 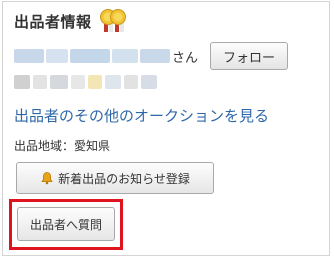 I want to click on seller-row: さん フォロー, so click(x=151, y=56).